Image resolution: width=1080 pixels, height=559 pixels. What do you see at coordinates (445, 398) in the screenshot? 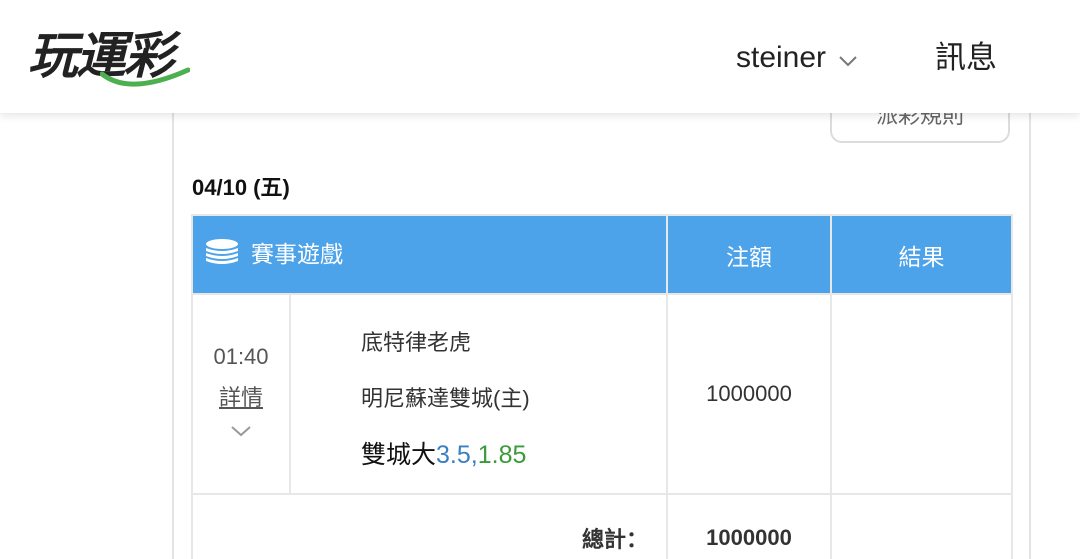
I see `home-team: 明尼蘇達雙城(主)` at bounding box center [445, 398].